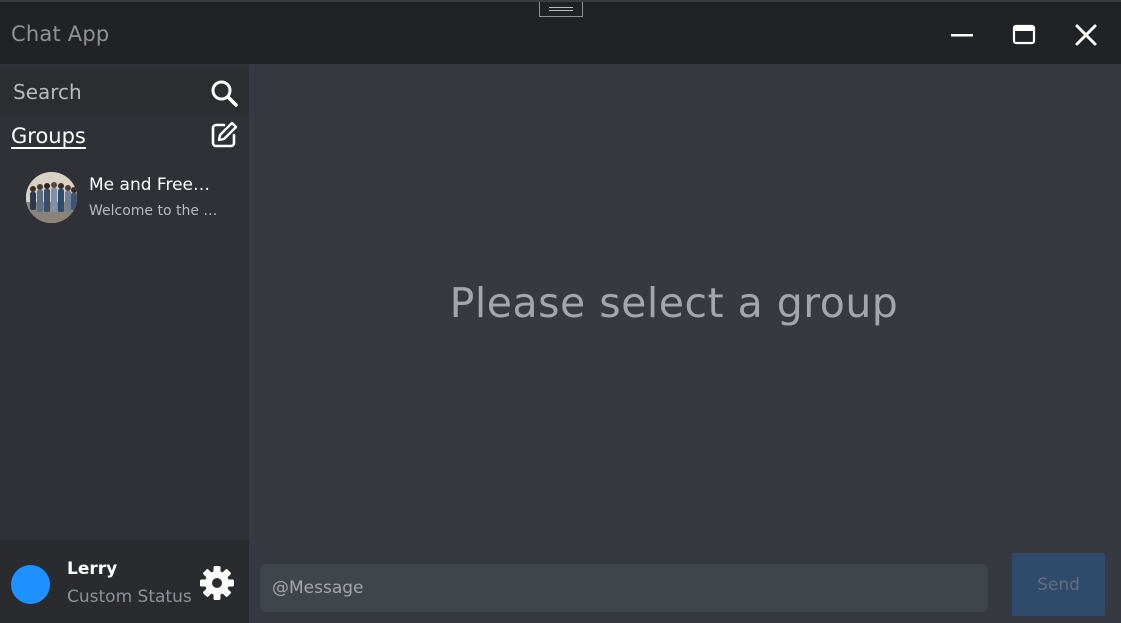  Describe the element at coordinates (92, 569) in the screenshot. I see `user-name: Lerry` at that location.